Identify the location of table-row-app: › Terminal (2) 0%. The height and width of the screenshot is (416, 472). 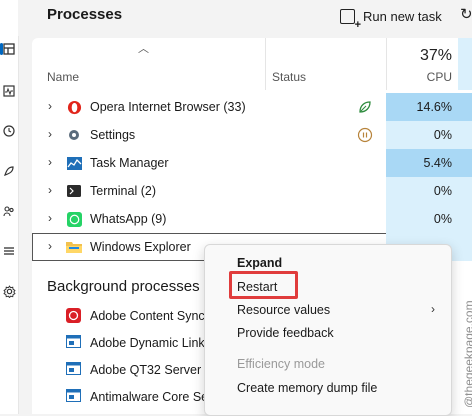
(252, 191).